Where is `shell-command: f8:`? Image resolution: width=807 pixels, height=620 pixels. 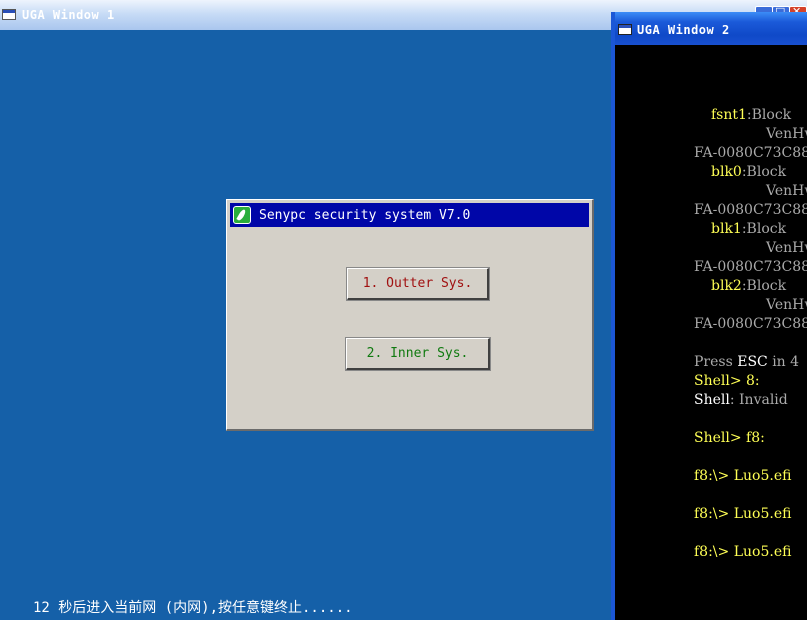 shell-command: f8: is located at coordinates (753, 438).